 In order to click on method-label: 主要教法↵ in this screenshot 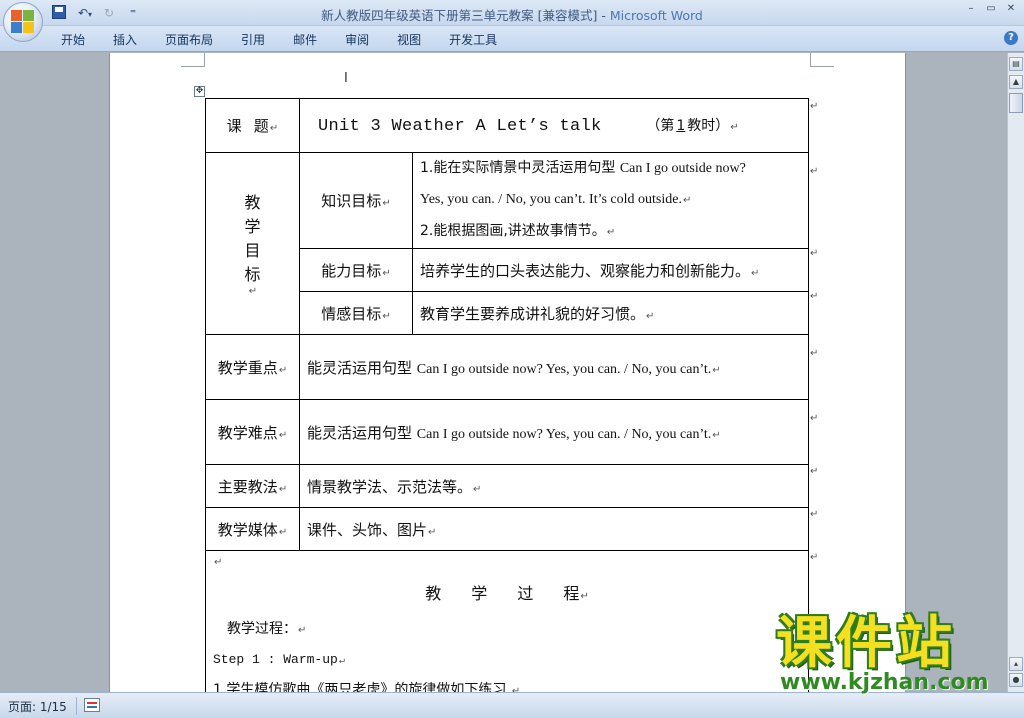, I will do `click(252, 486)`.